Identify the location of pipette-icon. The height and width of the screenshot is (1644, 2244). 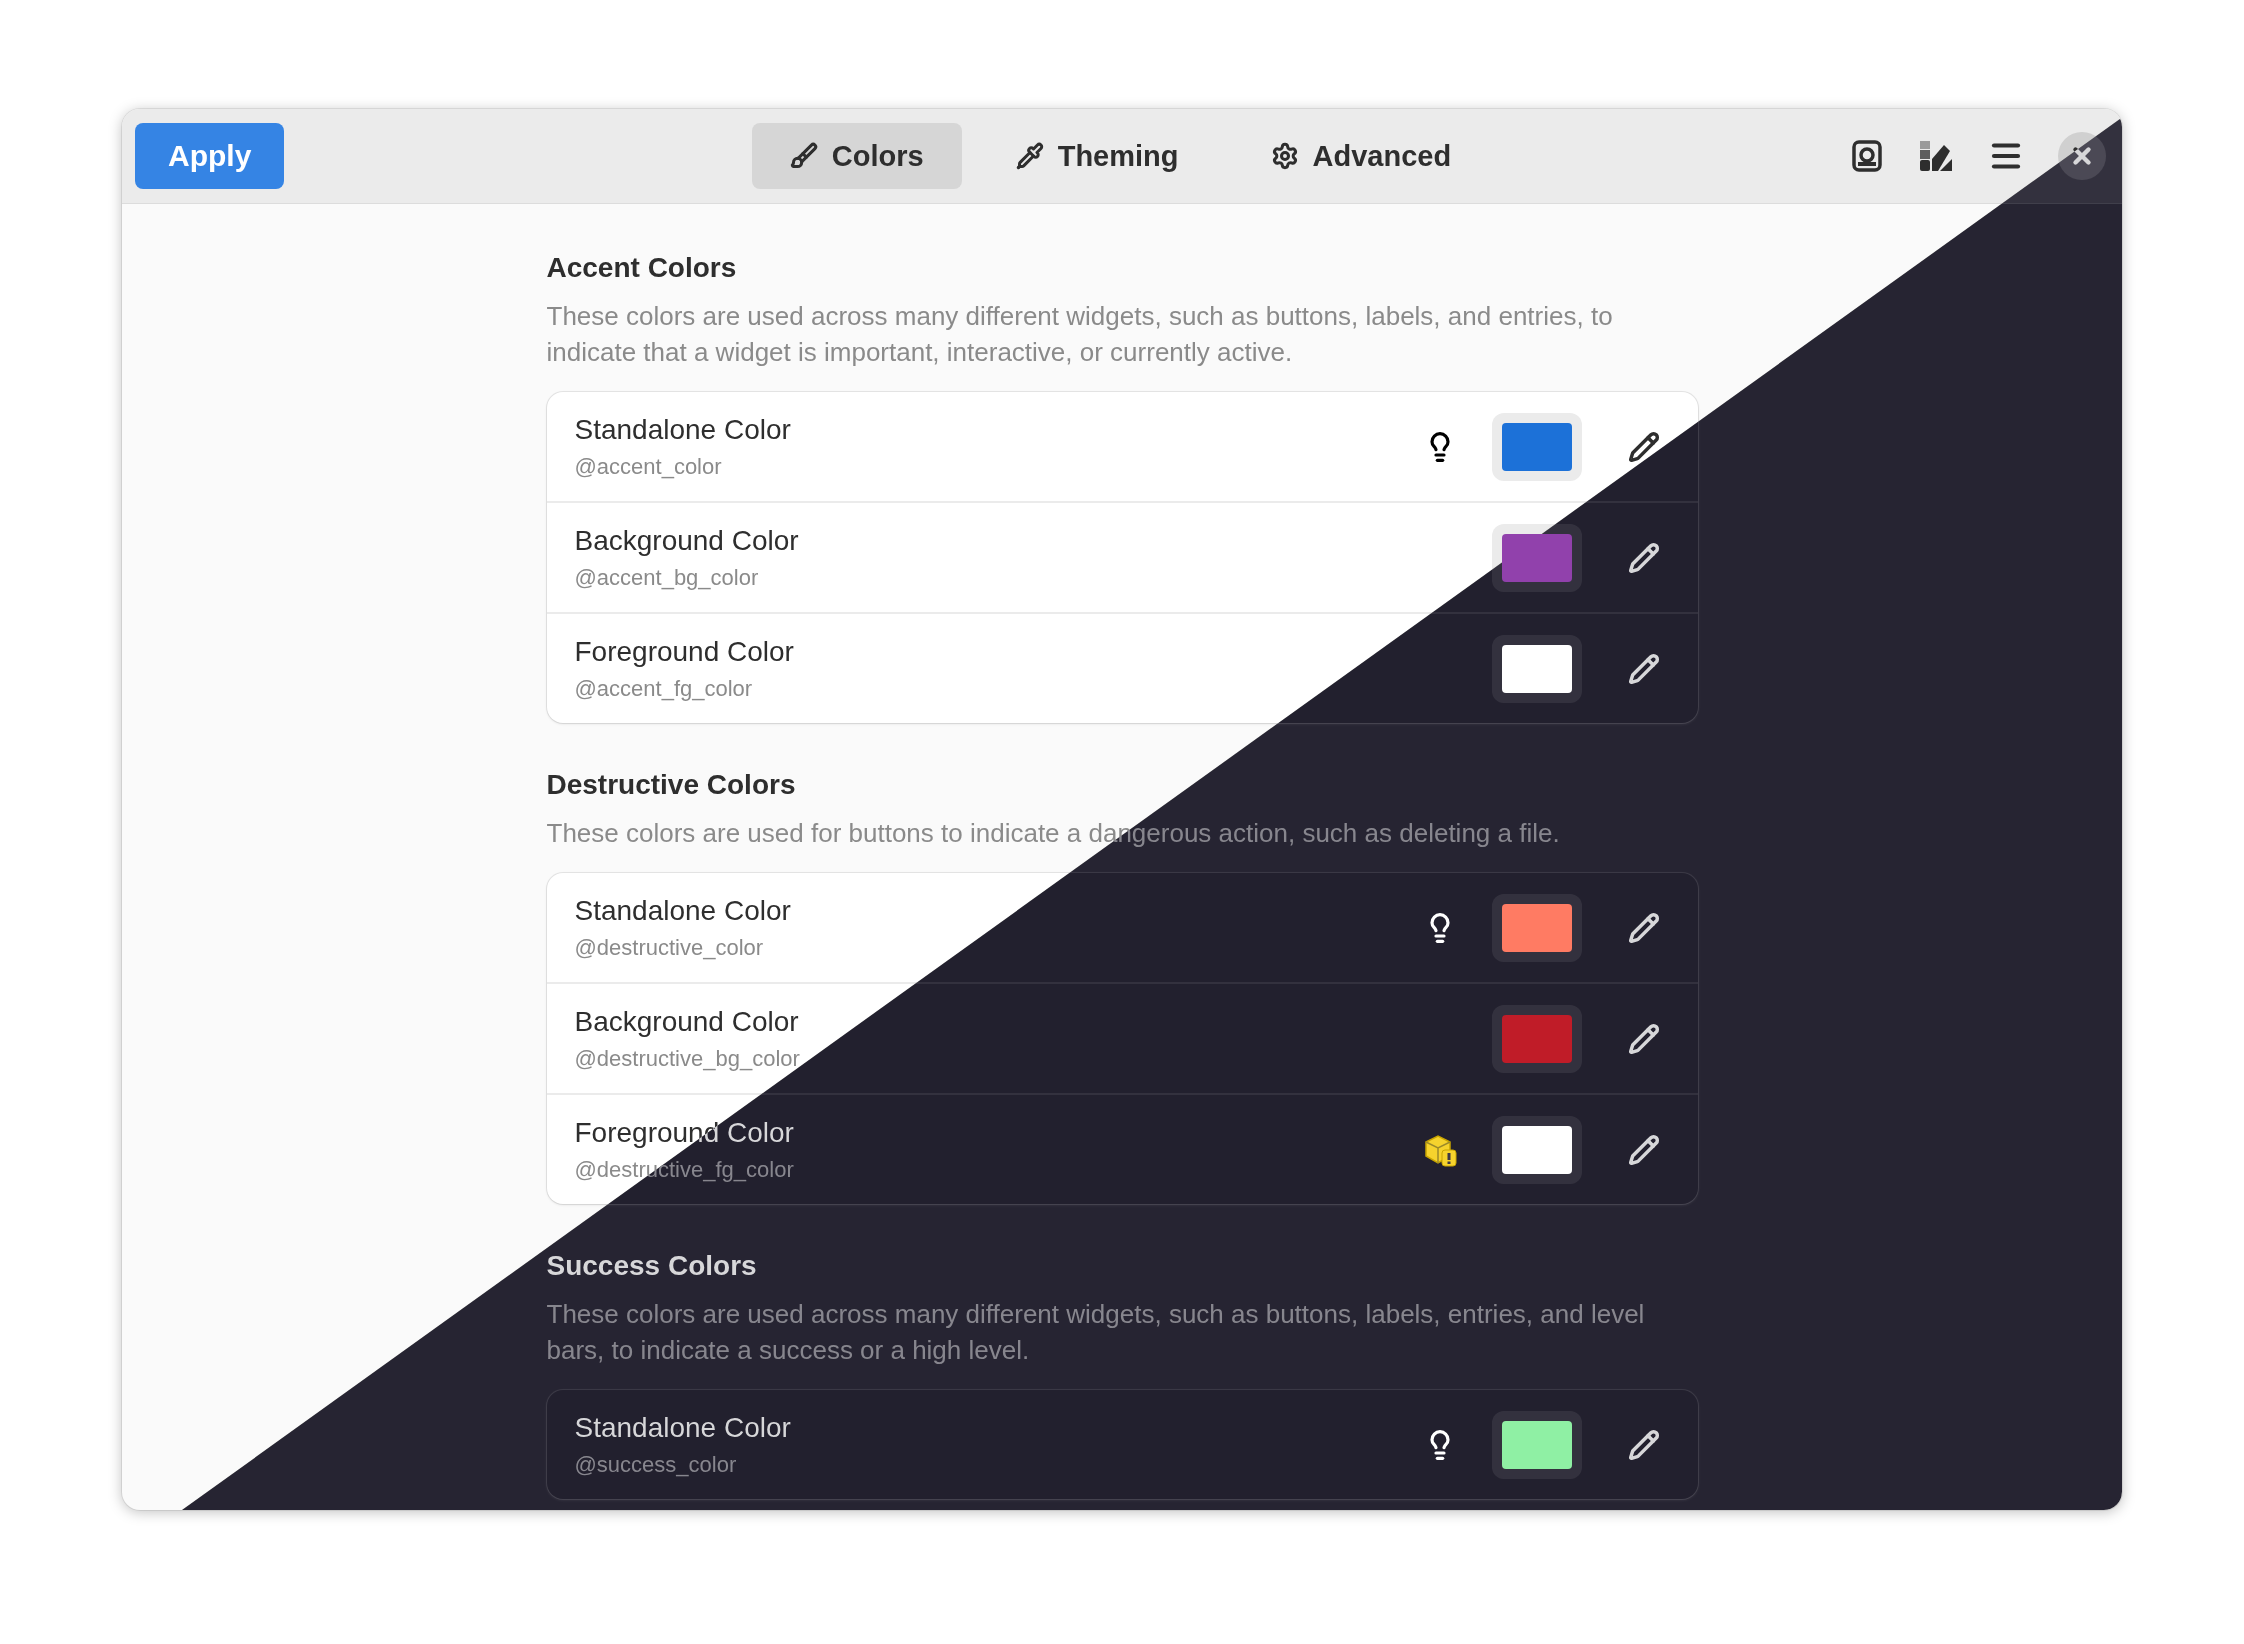
(1029, 156).